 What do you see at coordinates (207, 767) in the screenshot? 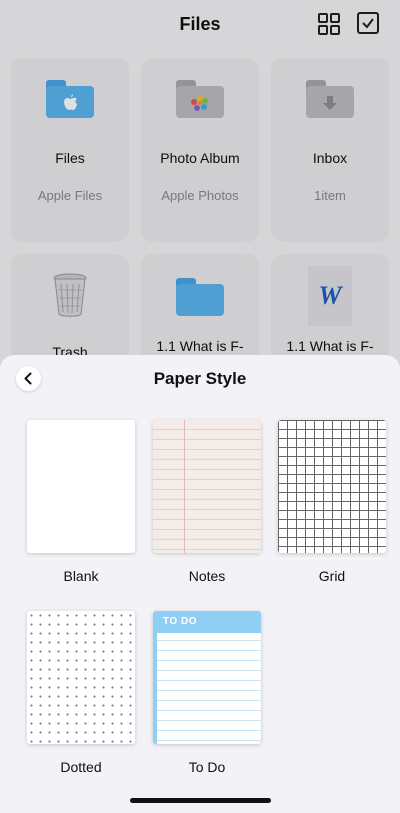
I see `paper-label: To Do` at bounding box center [207, 767].